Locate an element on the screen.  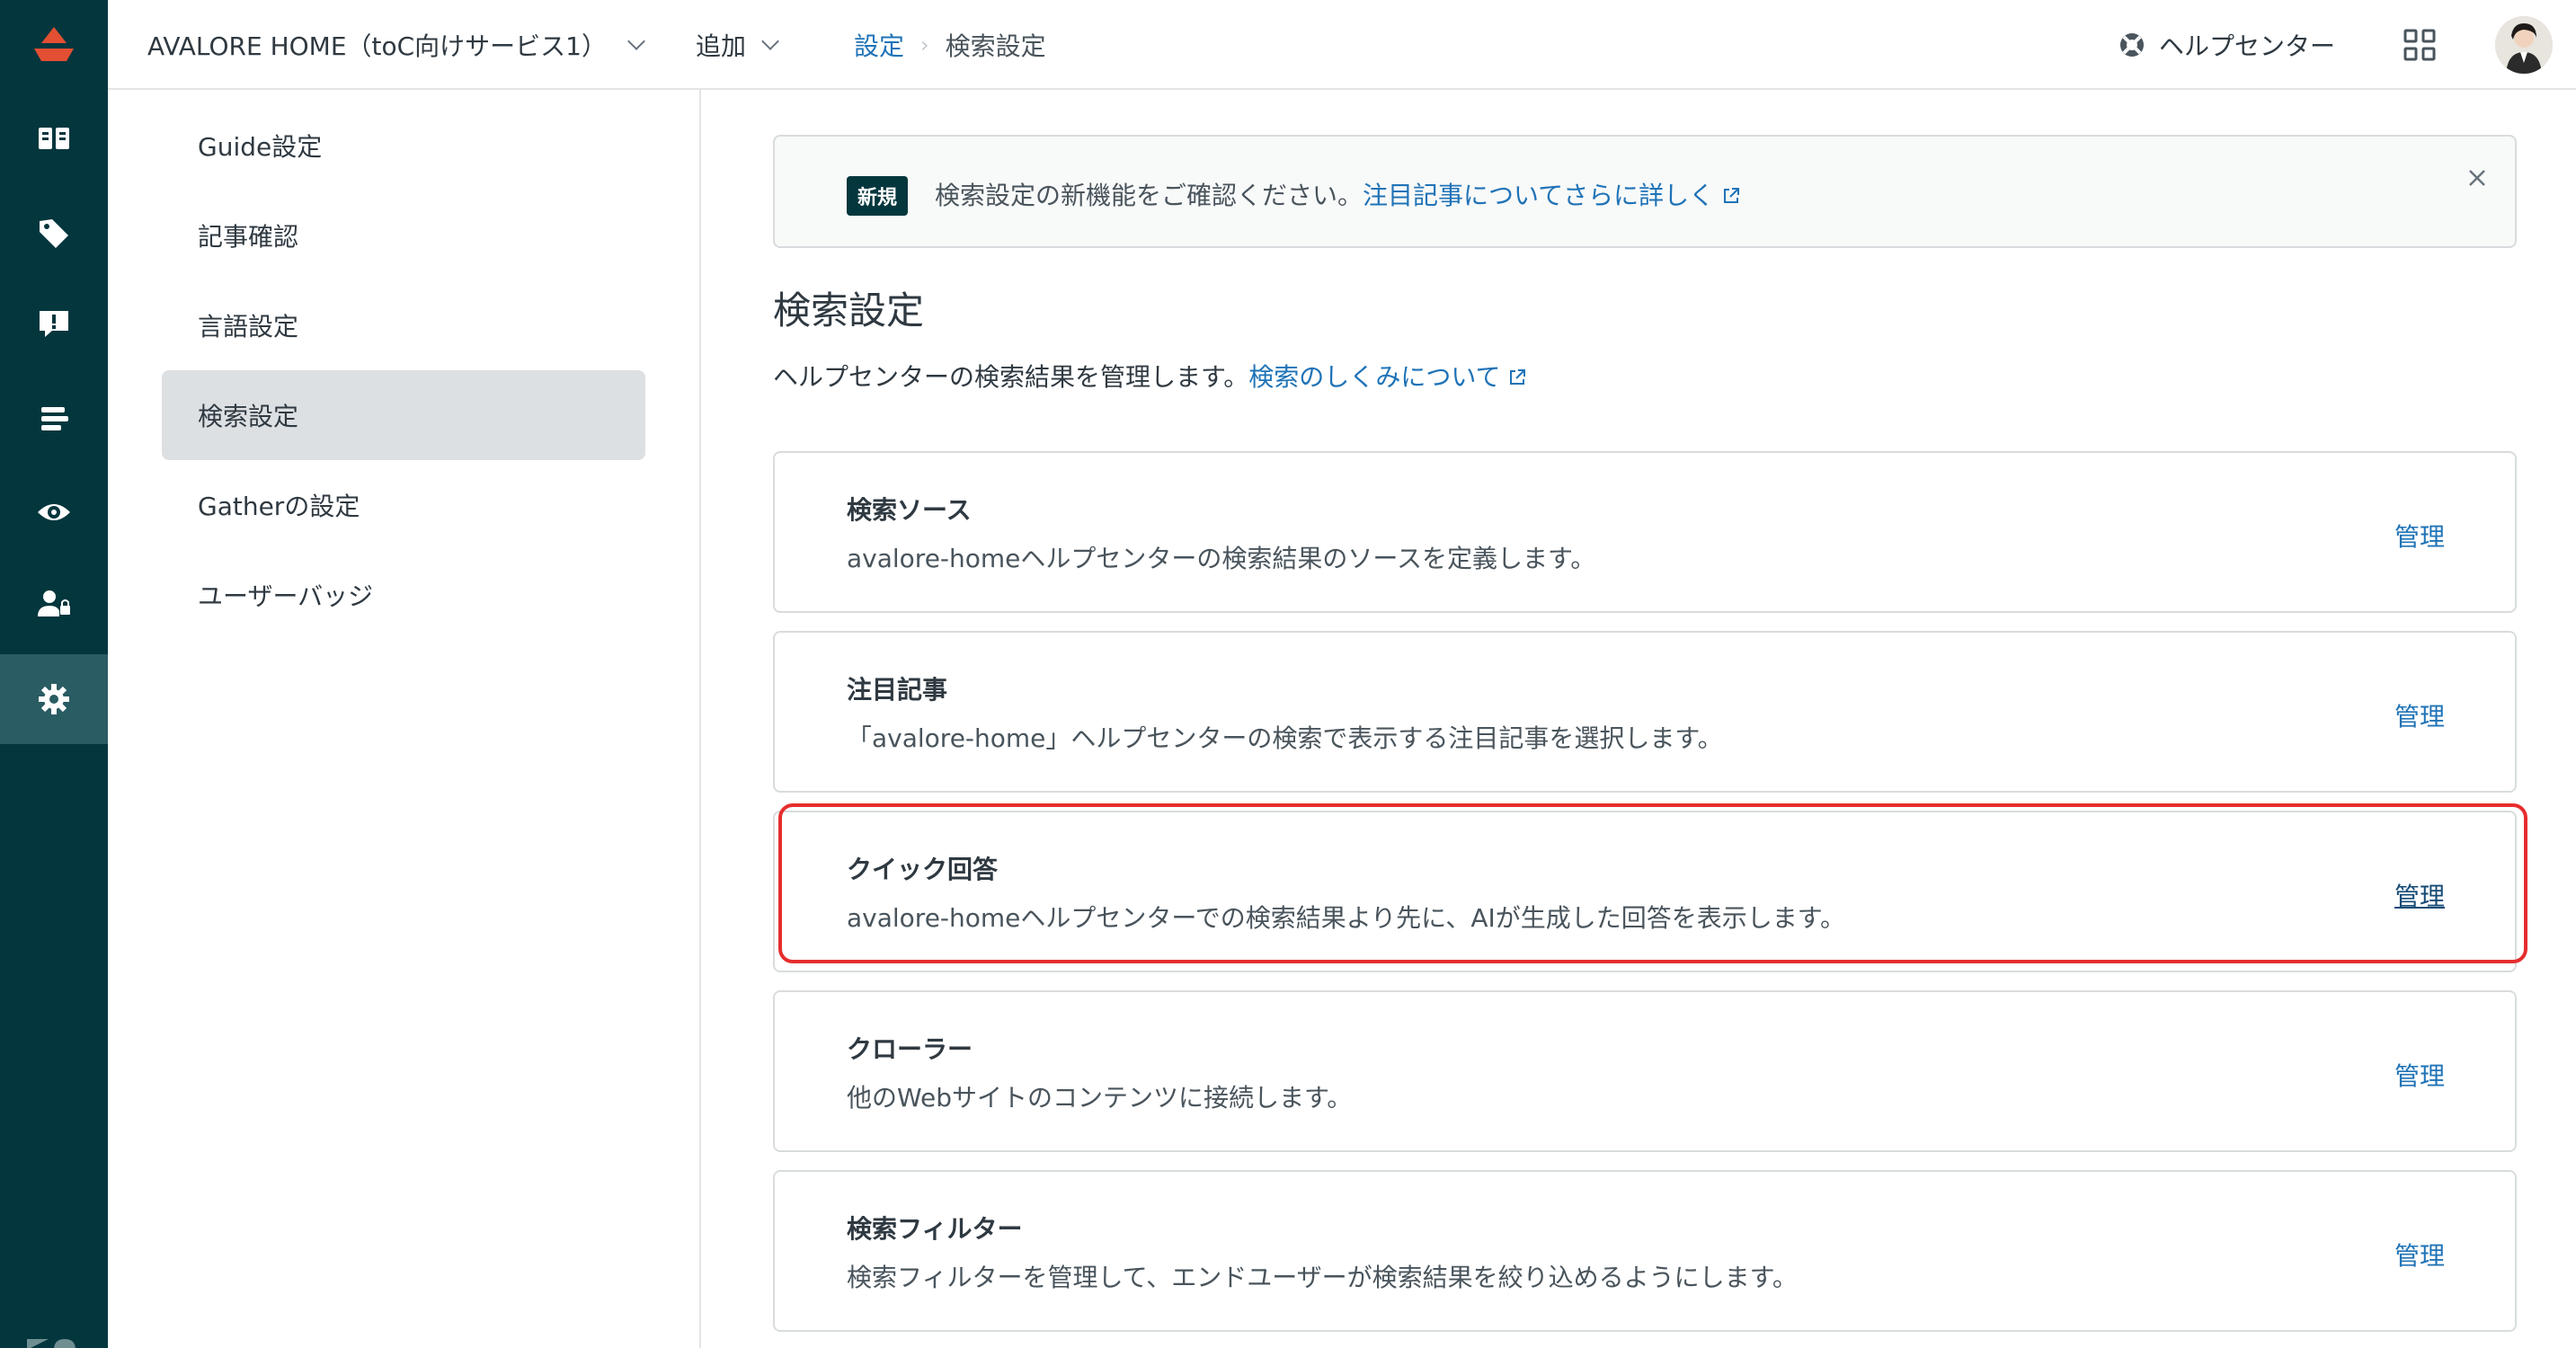
lifebuoy-icon is located at coordinates (2132, 45).